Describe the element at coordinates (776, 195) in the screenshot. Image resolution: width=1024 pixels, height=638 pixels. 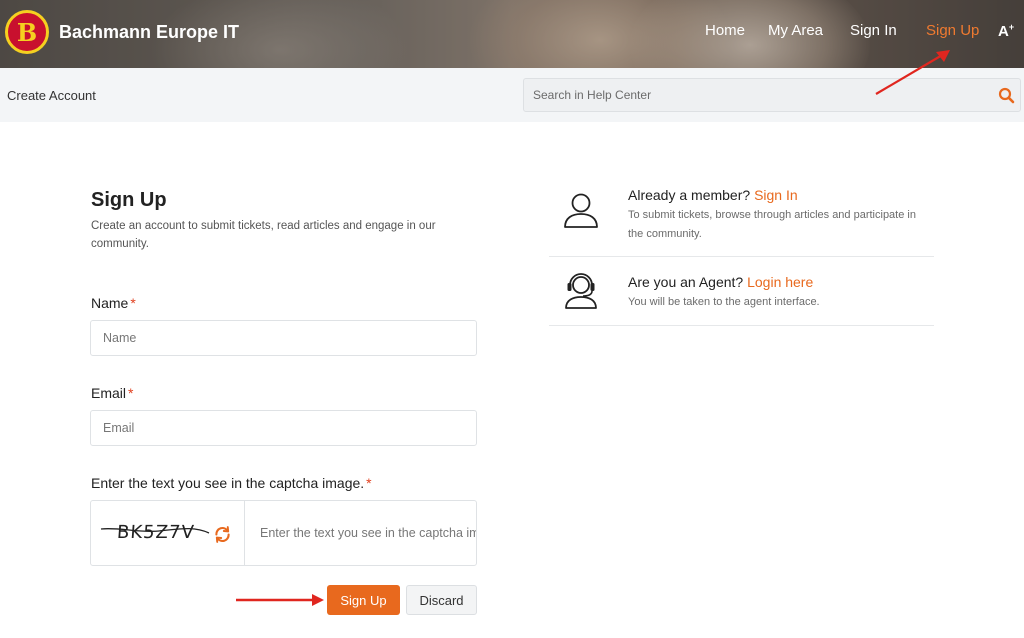
I see `member-sign-in-link: Sign In` at that location.